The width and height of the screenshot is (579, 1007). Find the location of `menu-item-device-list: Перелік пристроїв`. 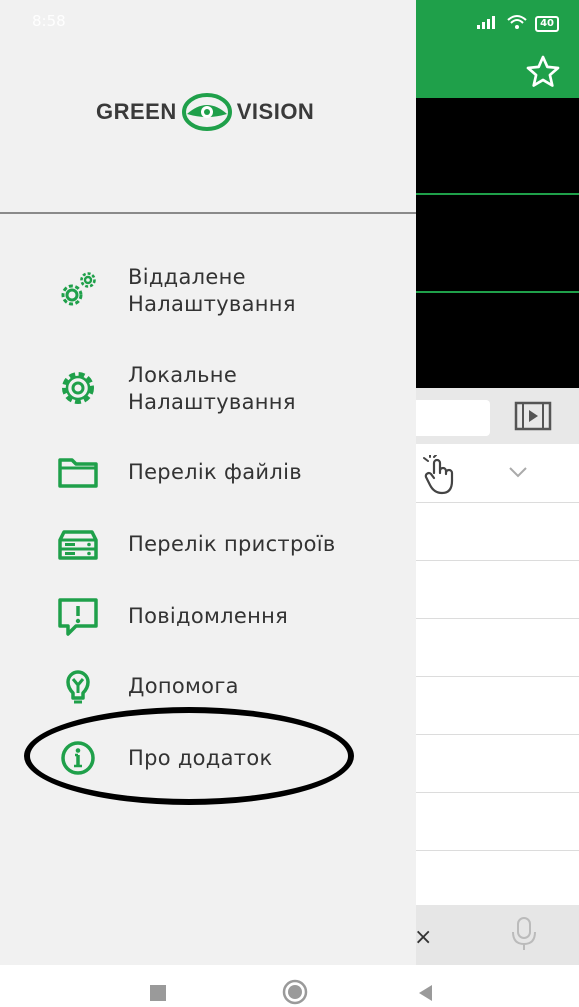

menu-item-device-list: Перелік пристроїв is located at coordinates (193, 544).